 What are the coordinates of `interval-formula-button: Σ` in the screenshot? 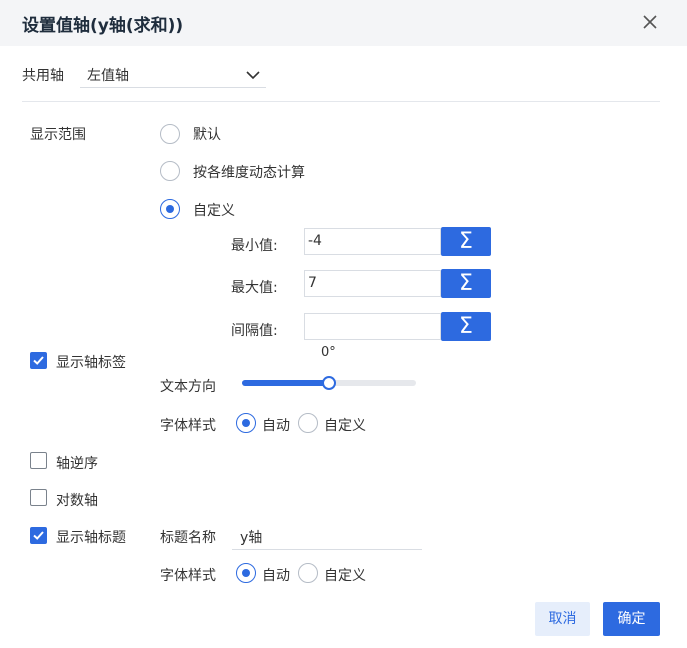 It's located at (466, 326).